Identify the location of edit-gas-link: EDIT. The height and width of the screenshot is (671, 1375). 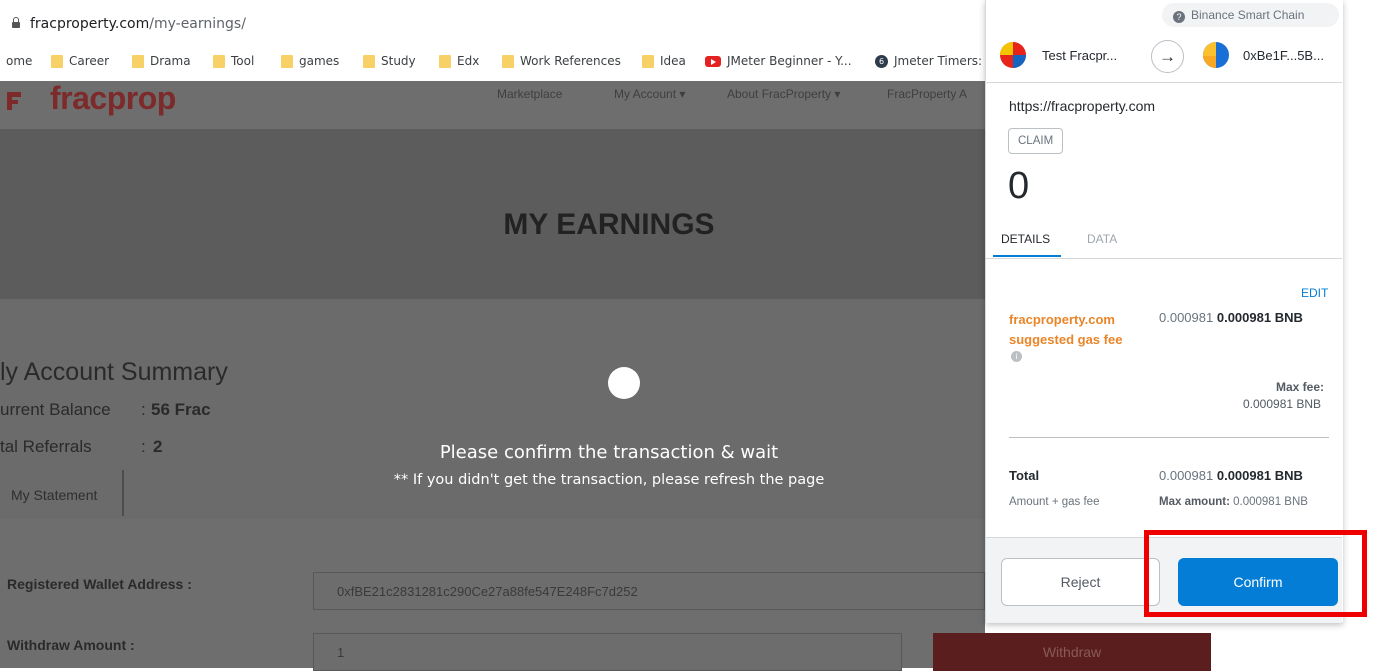
(1314, 293).